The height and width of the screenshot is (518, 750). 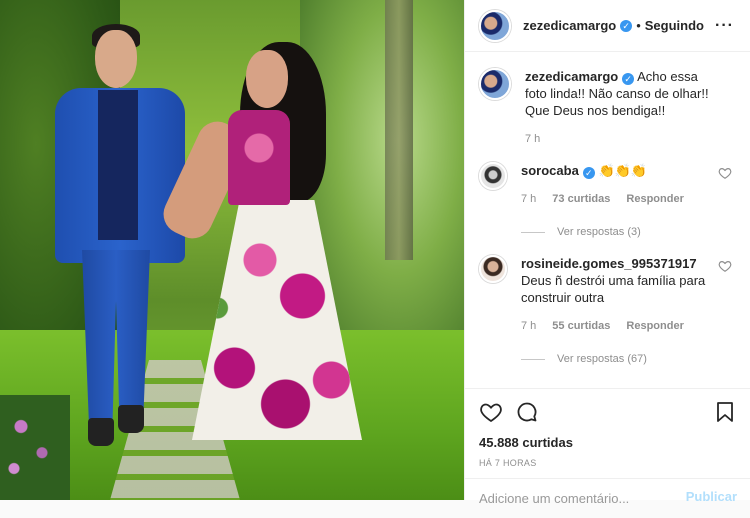 I want to click on add-comment-bar: Publicar, so click(x=607, y=498).